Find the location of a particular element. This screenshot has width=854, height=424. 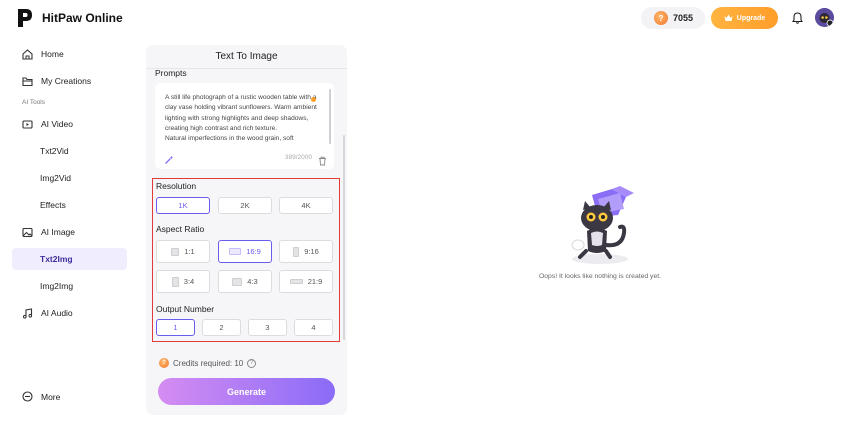

resolution-option-4k: 4K is located at coordinates (306, 205).